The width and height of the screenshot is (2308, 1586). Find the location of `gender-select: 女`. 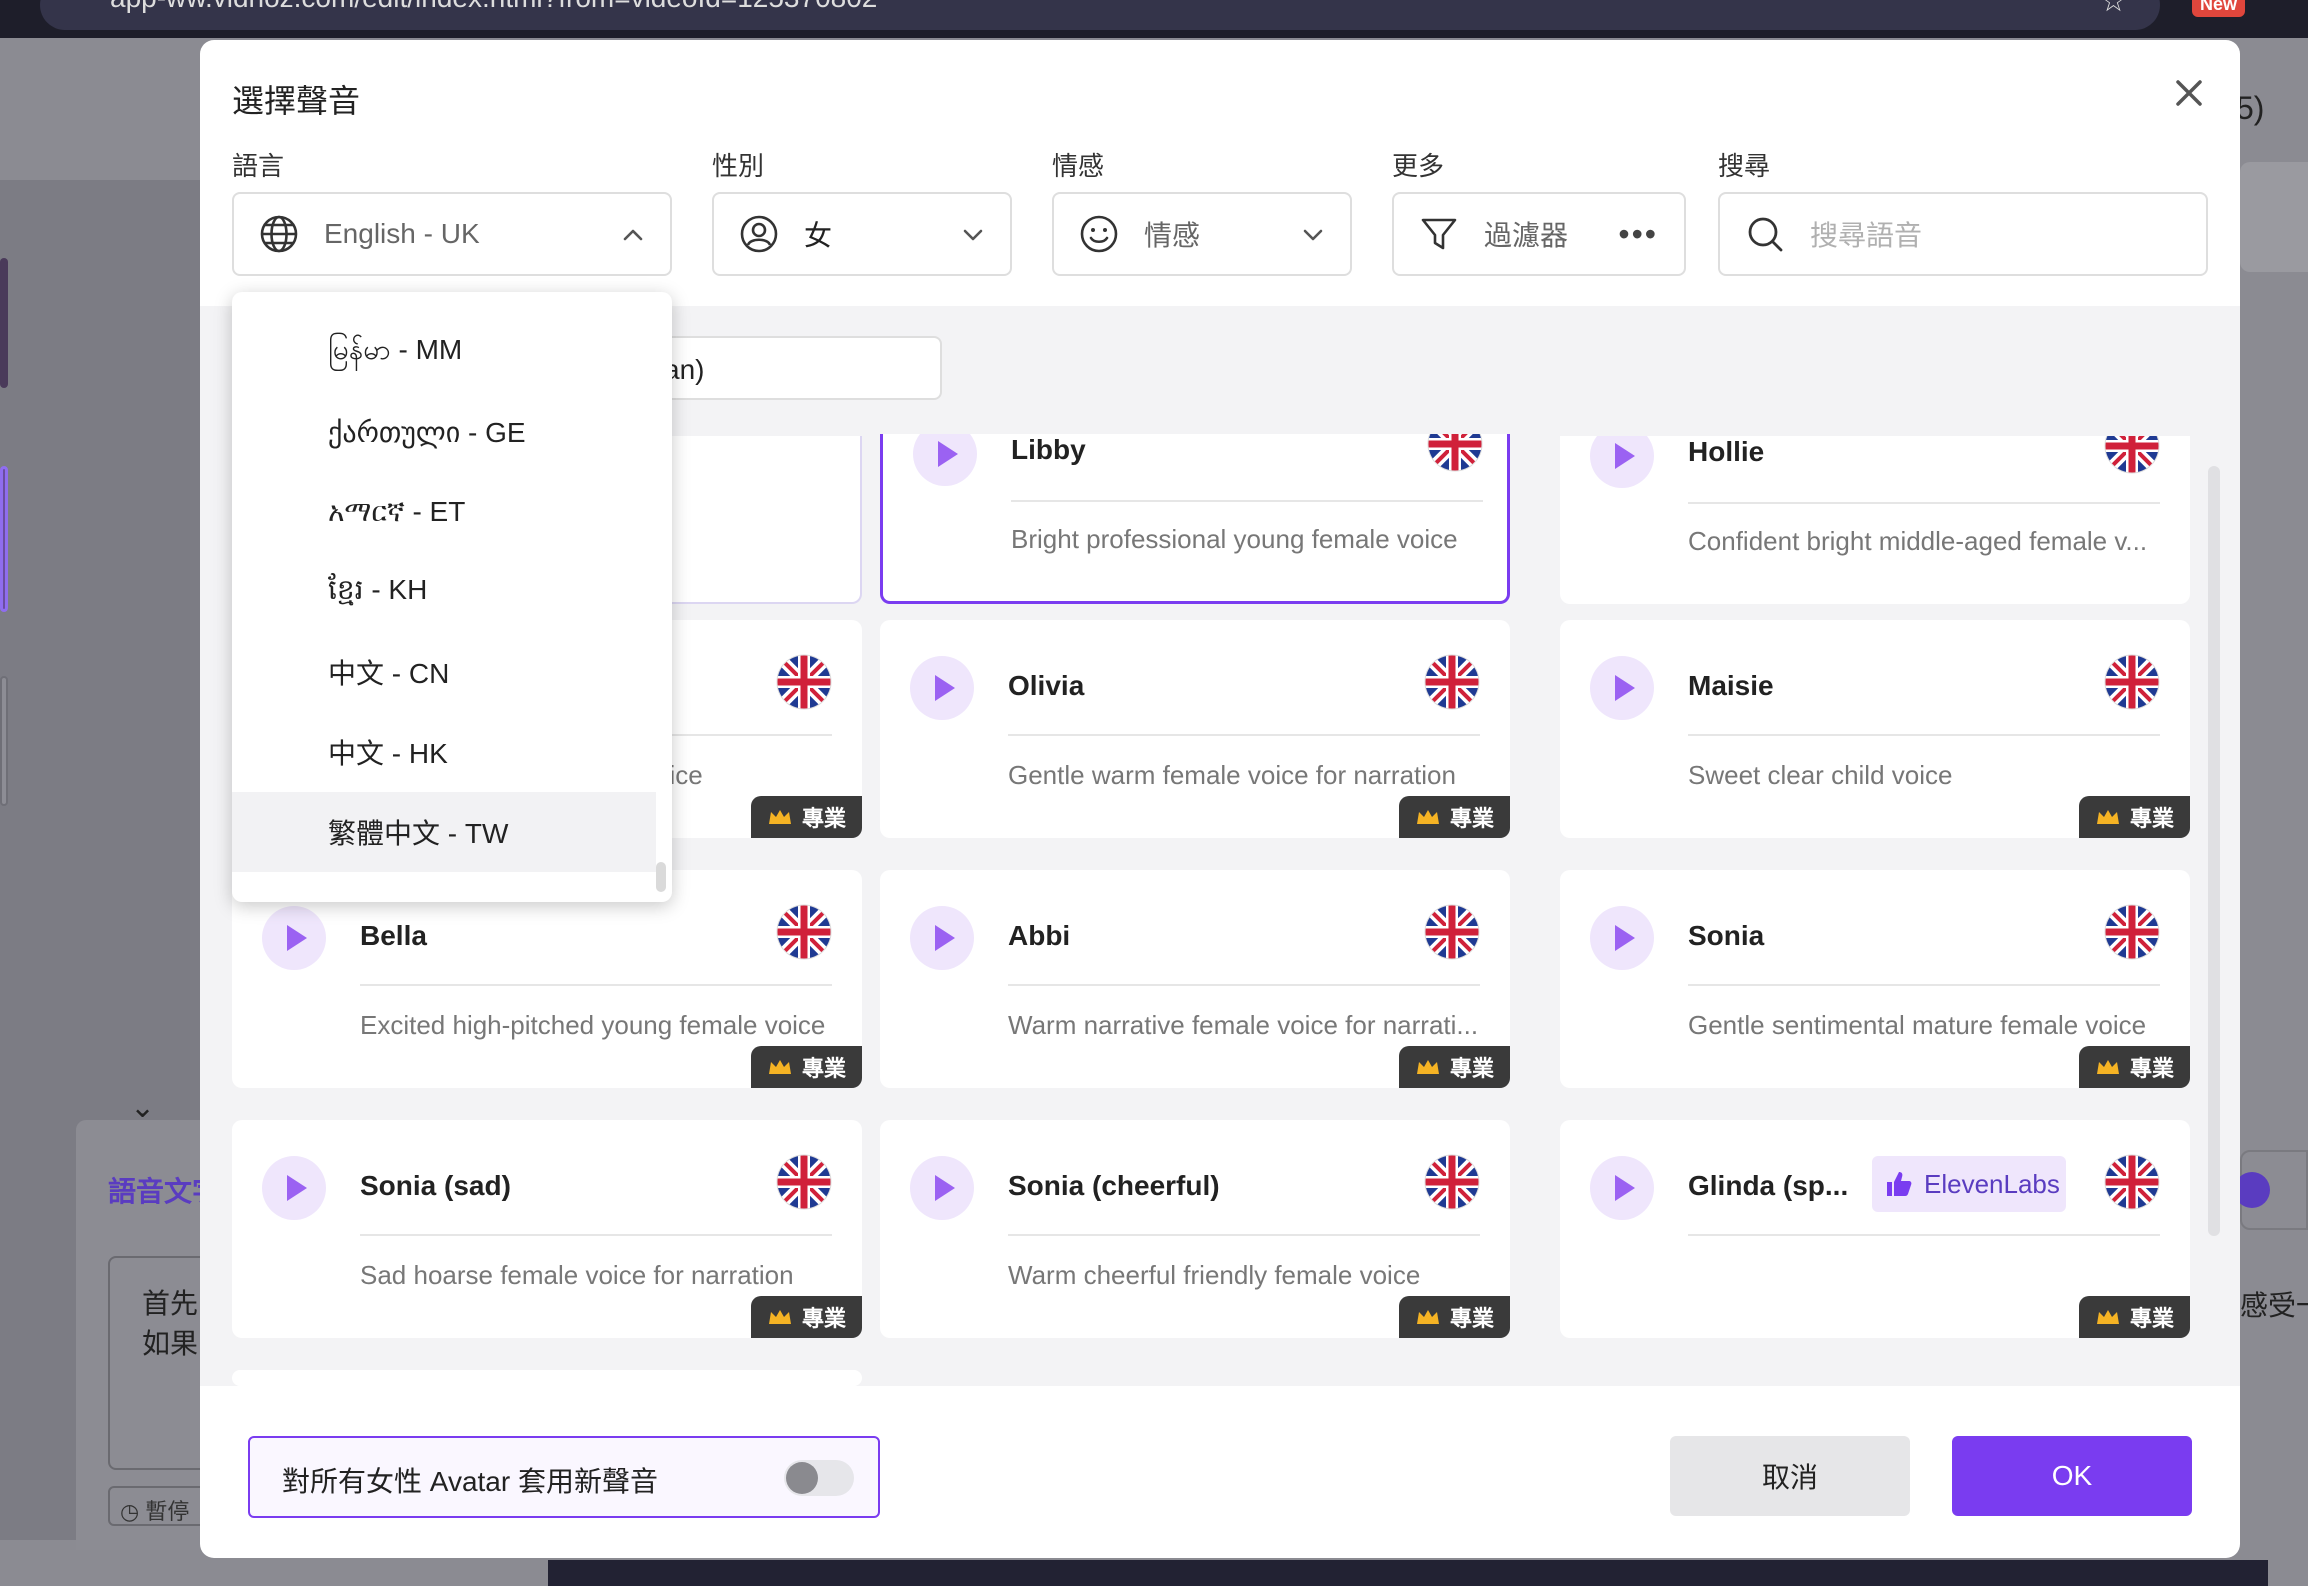

gender-select: 女 is located at coordinates (862, 234).